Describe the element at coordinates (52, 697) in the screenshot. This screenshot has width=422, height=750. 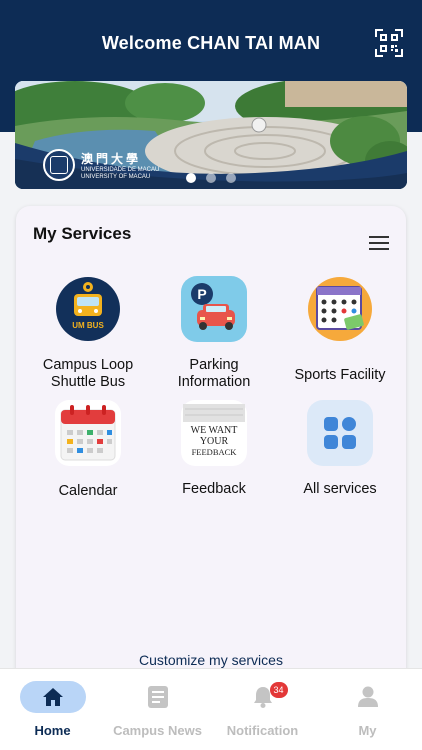
I see `home-icon` at that location.